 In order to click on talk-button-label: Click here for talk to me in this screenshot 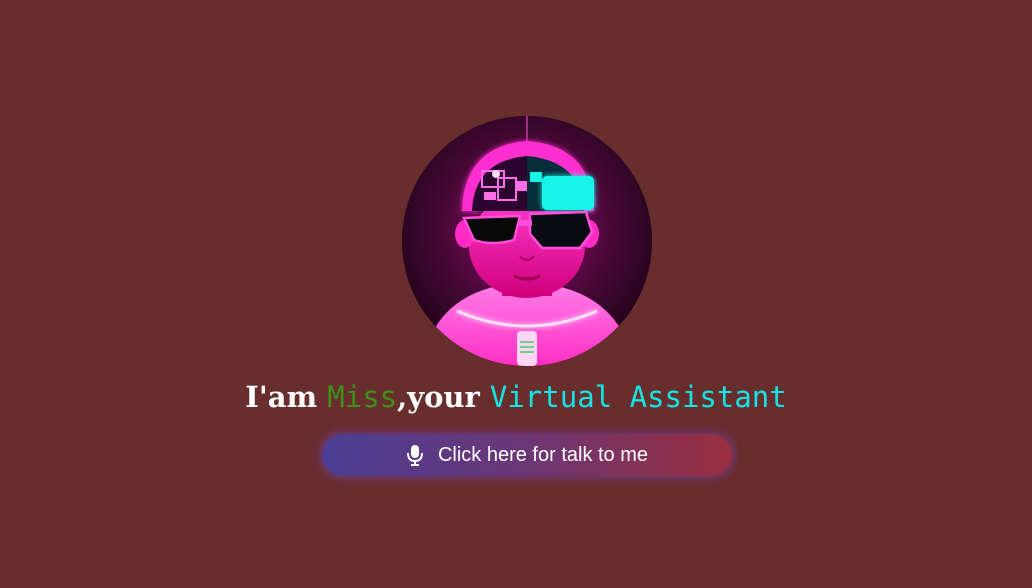, I will do `click(543, 454)`.